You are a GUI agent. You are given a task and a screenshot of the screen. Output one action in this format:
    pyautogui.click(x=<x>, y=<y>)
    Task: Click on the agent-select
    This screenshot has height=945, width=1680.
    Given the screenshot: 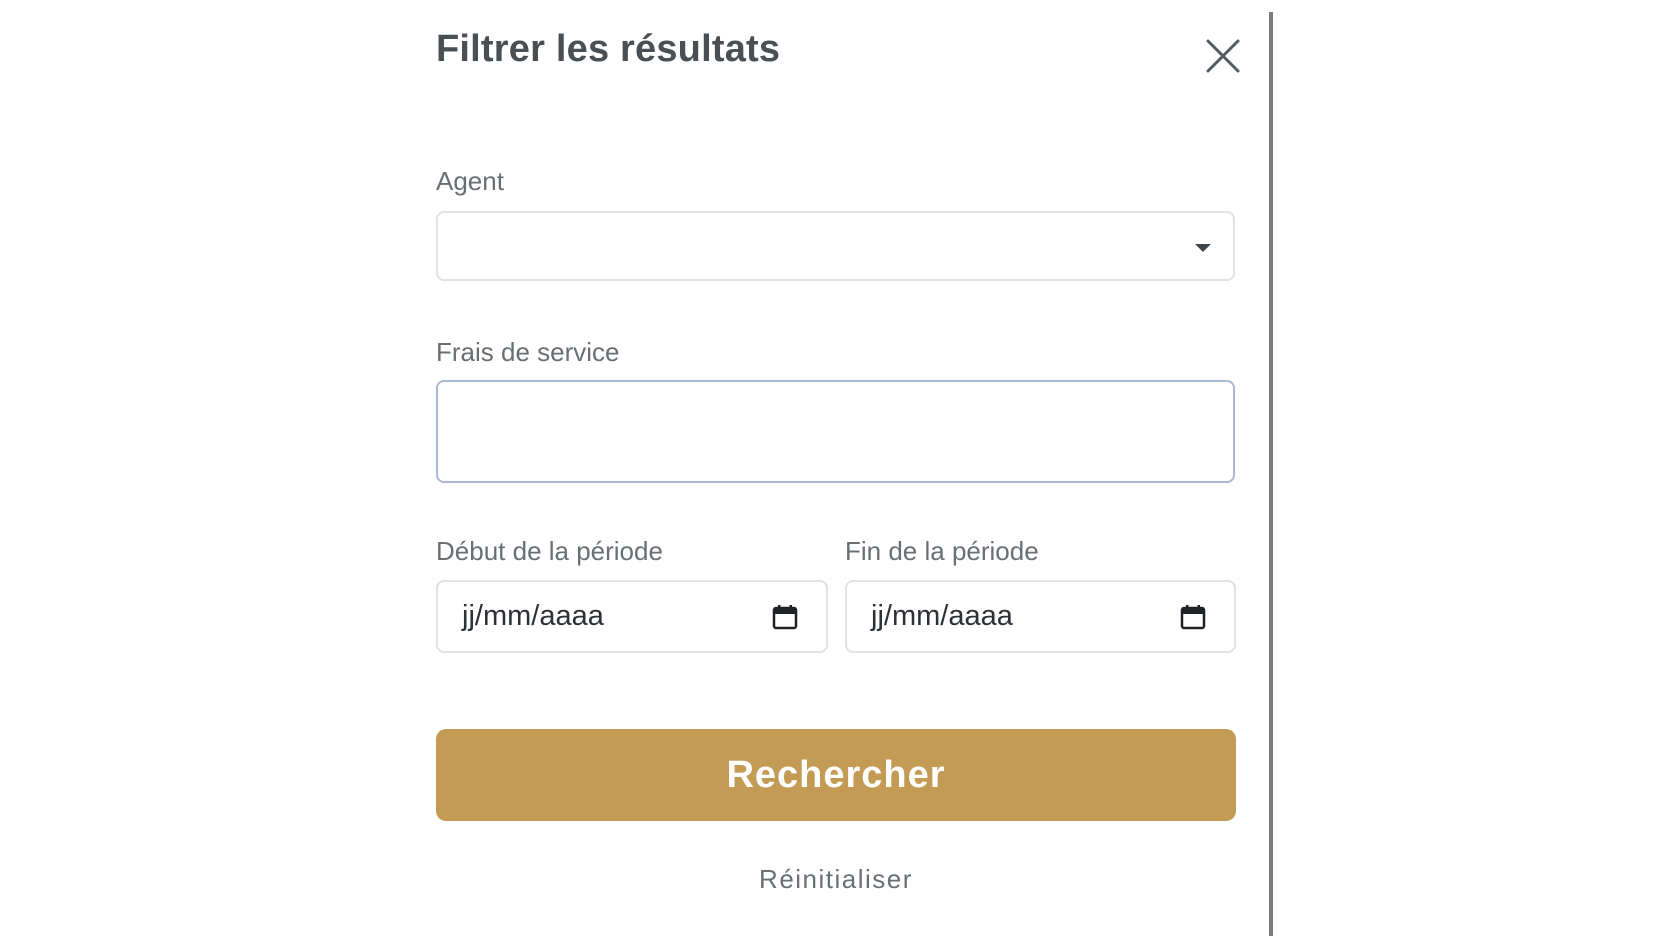 What is the action you would take?
    pyautogui.click(x=835, y=246)
    